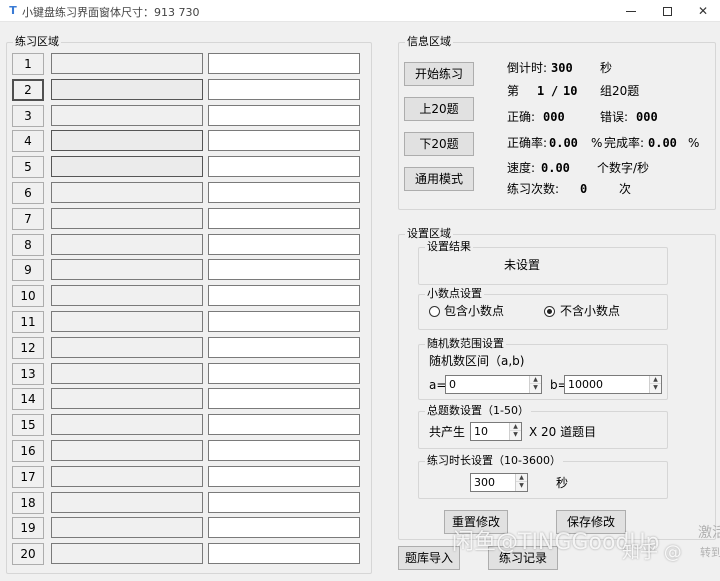 This screenshot has height=581, width=720. I want to click on total-prefix: 共产生, so click(447, 432).